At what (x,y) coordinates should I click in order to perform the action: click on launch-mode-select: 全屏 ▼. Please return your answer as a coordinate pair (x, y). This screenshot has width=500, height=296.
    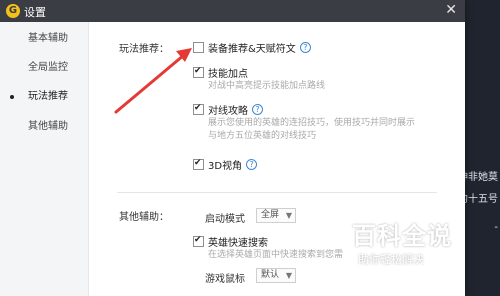
    Looking at the image, I should click on (276, 215).